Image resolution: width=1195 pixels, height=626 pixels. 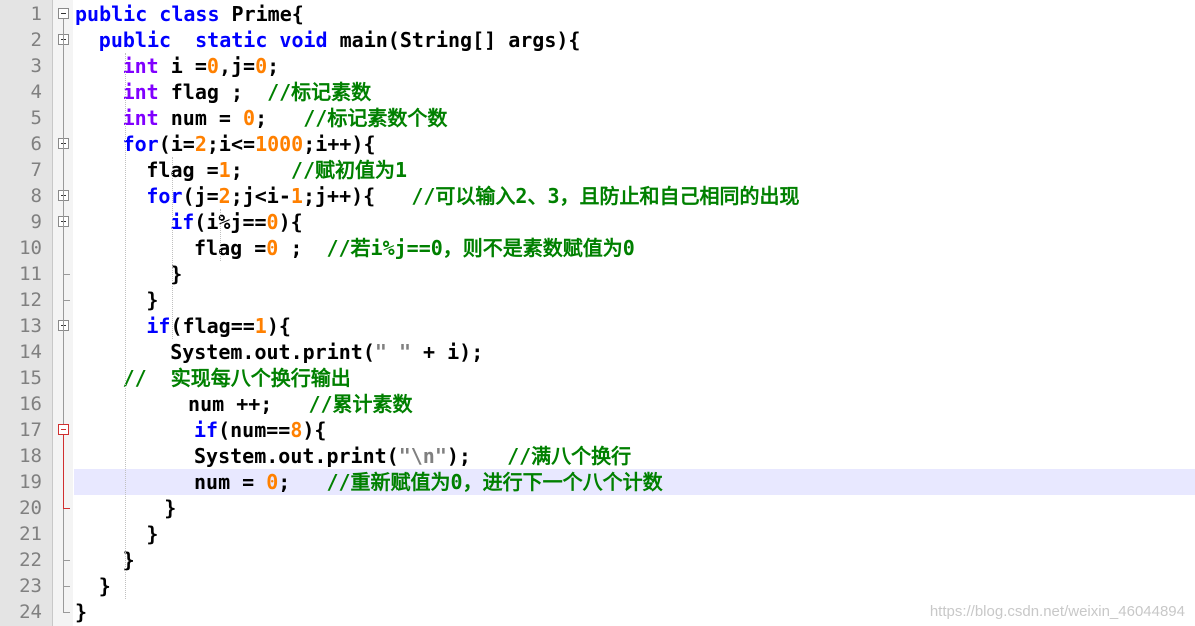 What do you see at coordinates (219, 40) in the screenshot?
I see `code-token: public static void` at bounding box center [219, 40].